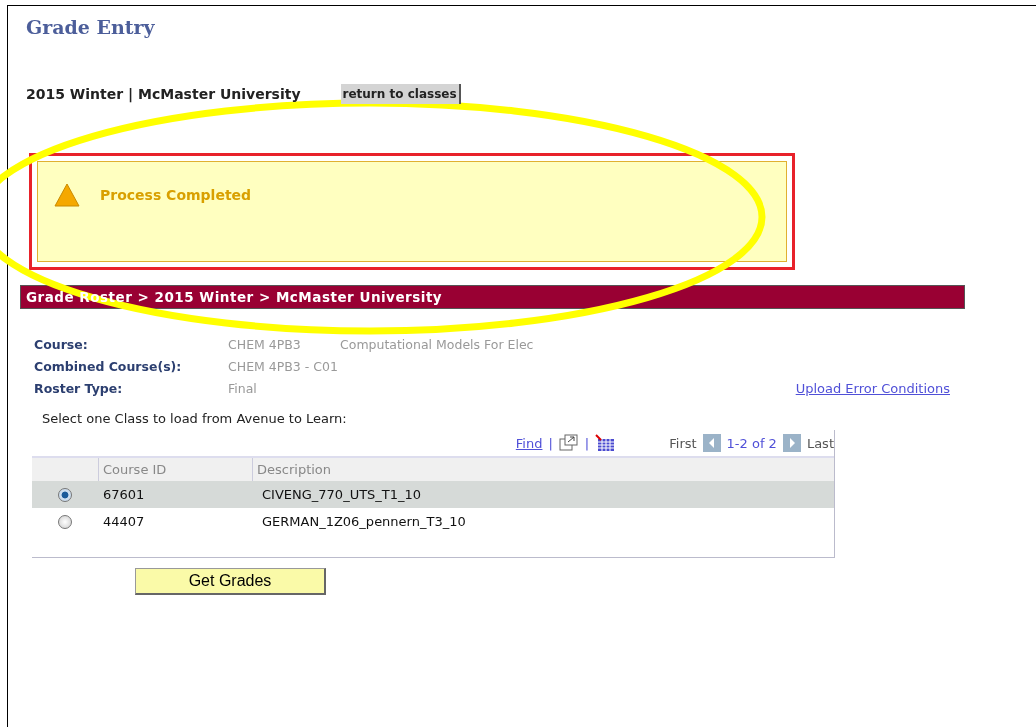  I want to click on instruction-text: Select one Class to load from Avenue to Learn:, so click(195, 418).